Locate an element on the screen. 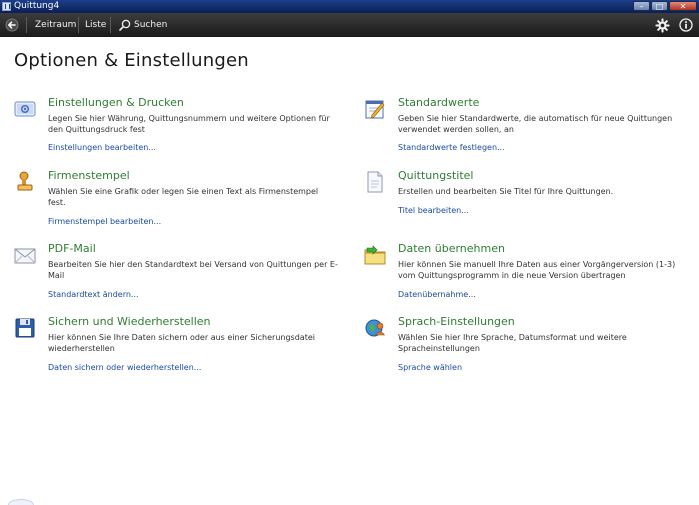 The image size is (699, 505). window-title-bar: Quittung4 – □ ✕ is located at coordinates (349, 6).